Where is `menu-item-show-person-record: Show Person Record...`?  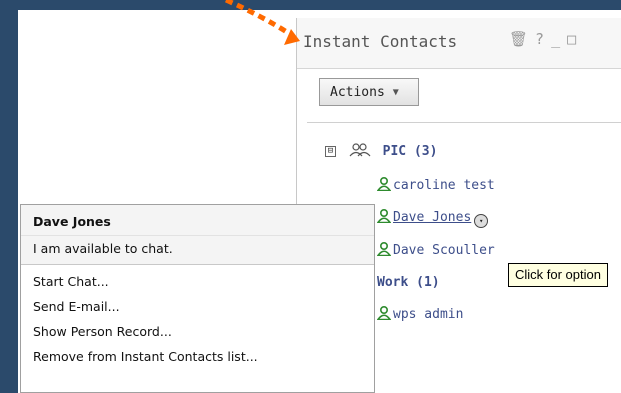
menu-item-show-person-record: Show Person Record... is located at coordinates (197, 331).